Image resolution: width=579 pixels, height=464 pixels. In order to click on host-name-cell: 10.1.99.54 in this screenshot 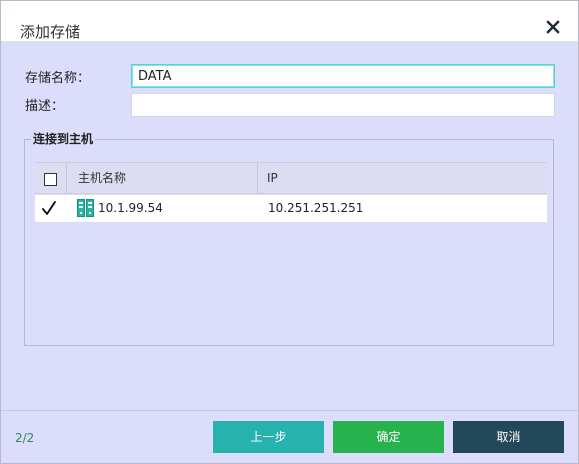, I will do `click(130, 208)`.